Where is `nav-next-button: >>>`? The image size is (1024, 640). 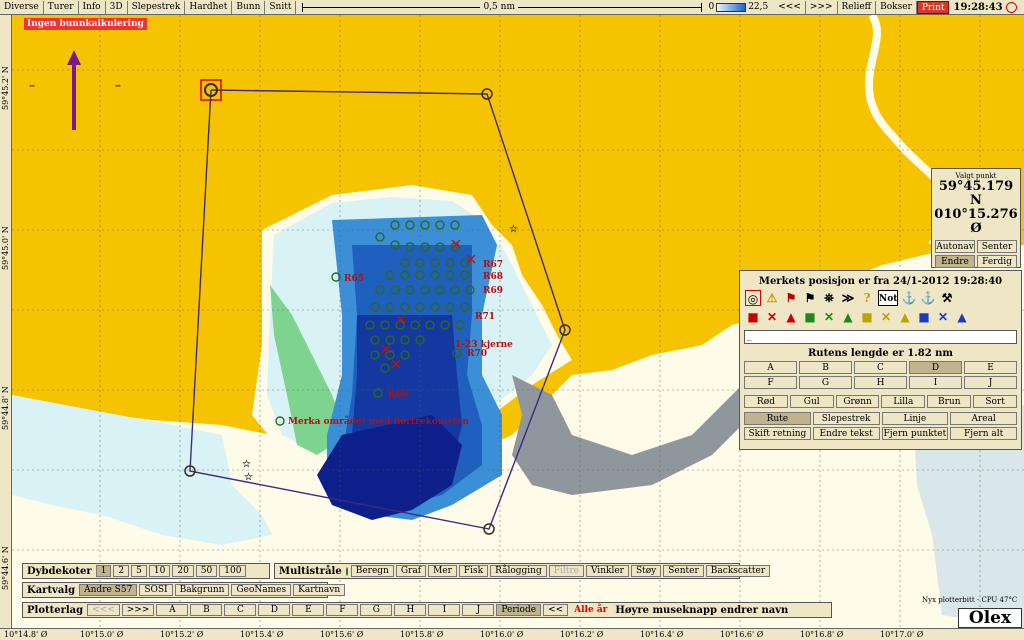 nav-next-button: >>> is located at coordinates (822, 7).